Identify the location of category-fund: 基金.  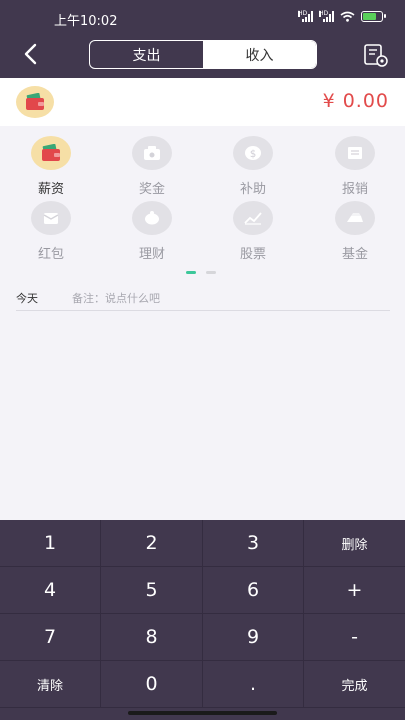
(355, 231).